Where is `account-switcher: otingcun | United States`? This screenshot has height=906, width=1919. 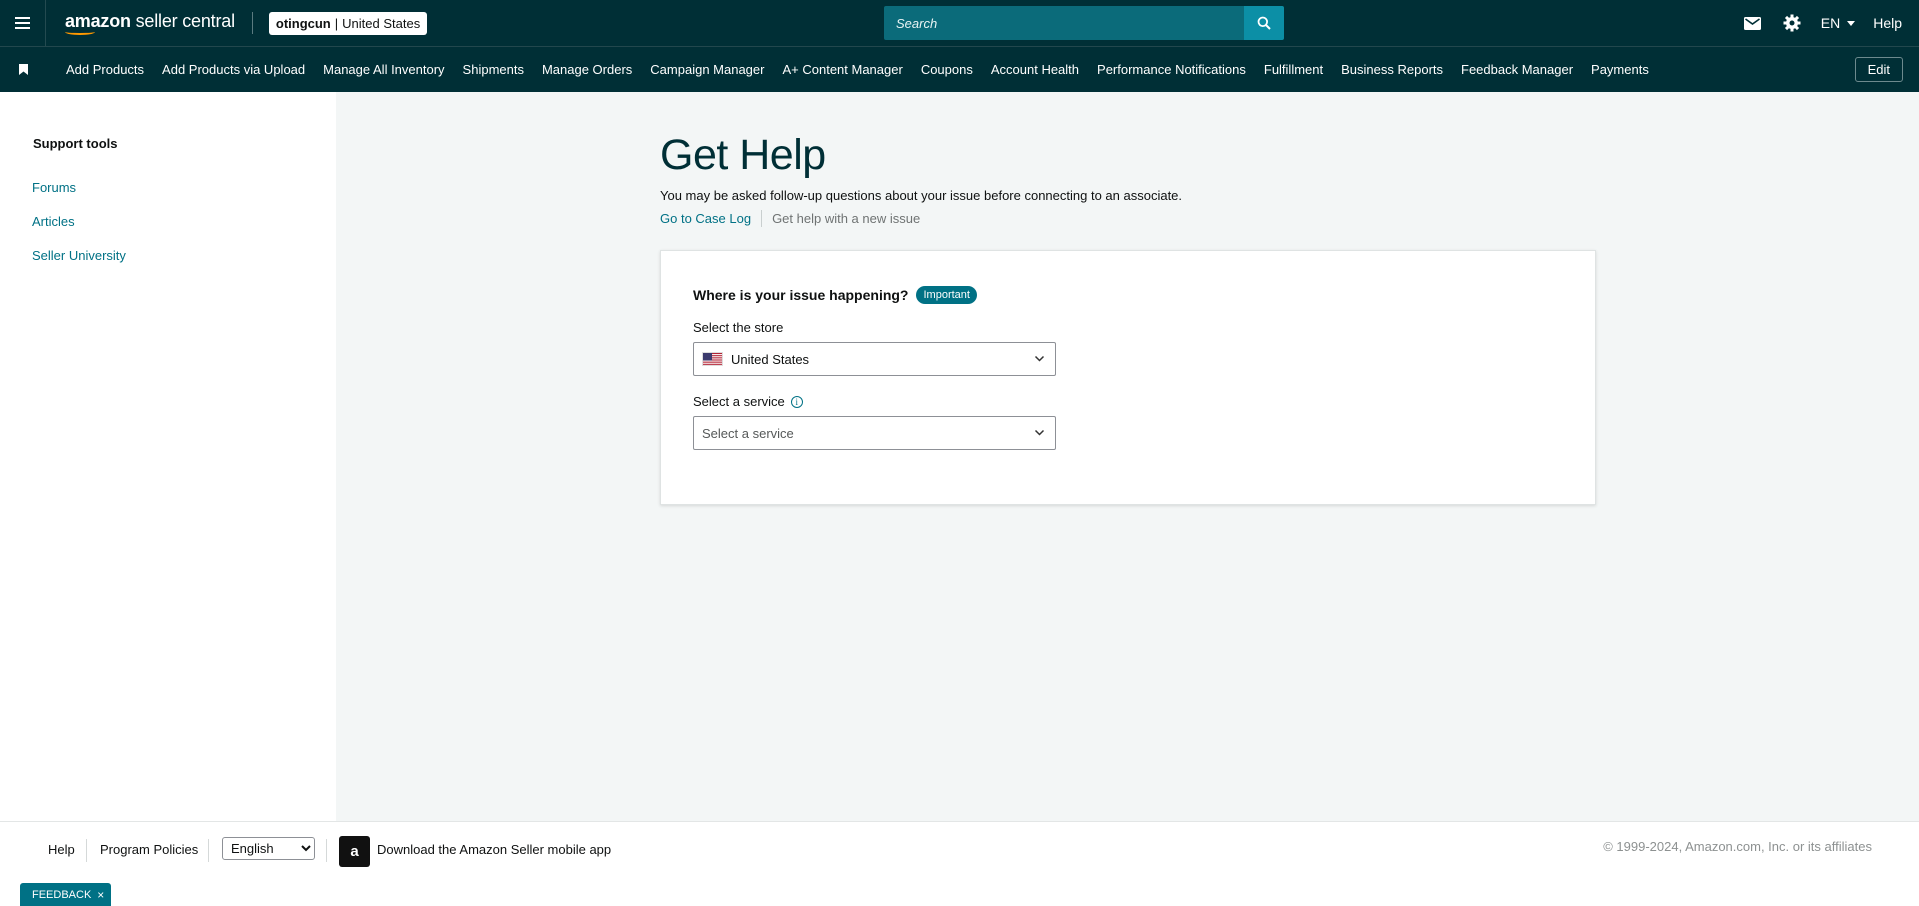
account-switcher: otingcun | United States is located at coordinates (348, 23).